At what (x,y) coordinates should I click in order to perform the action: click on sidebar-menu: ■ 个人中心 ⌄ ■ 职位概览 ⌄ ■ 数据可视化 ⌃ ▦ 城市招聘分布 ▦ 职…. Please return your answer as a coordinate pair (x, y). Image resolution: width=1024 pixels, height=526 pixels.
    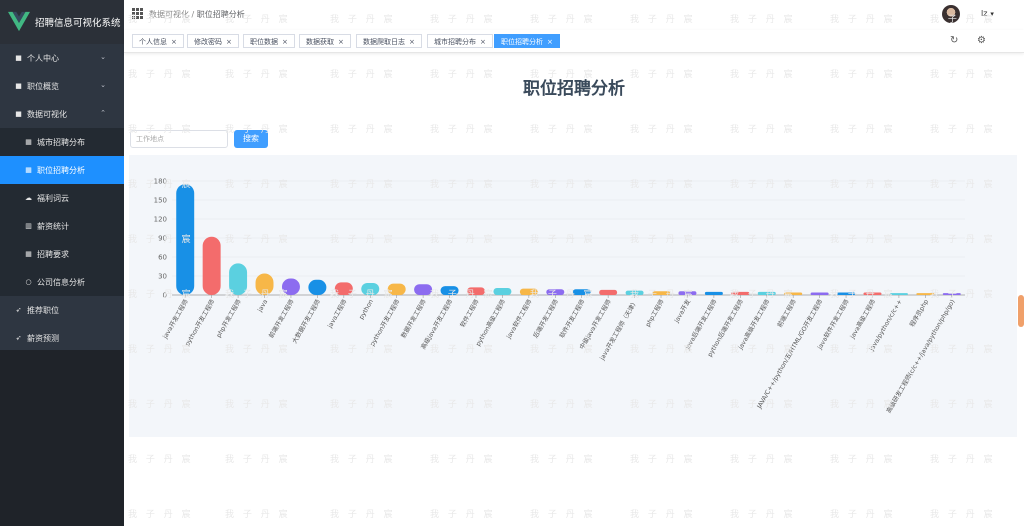
    Looking at the image, I should click on (62, 198).